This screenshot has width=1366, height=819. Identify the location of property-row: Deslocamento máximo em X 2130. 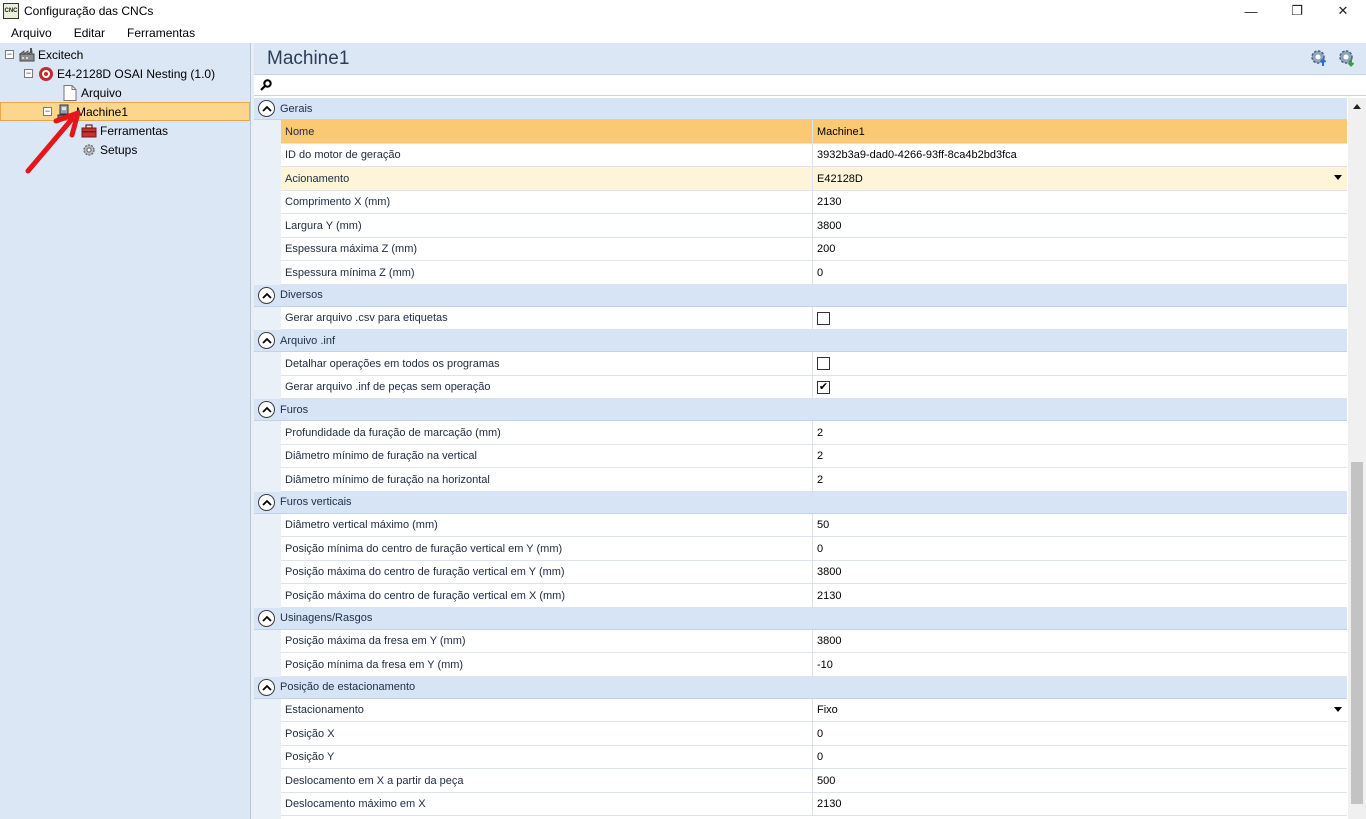
(814, 804).